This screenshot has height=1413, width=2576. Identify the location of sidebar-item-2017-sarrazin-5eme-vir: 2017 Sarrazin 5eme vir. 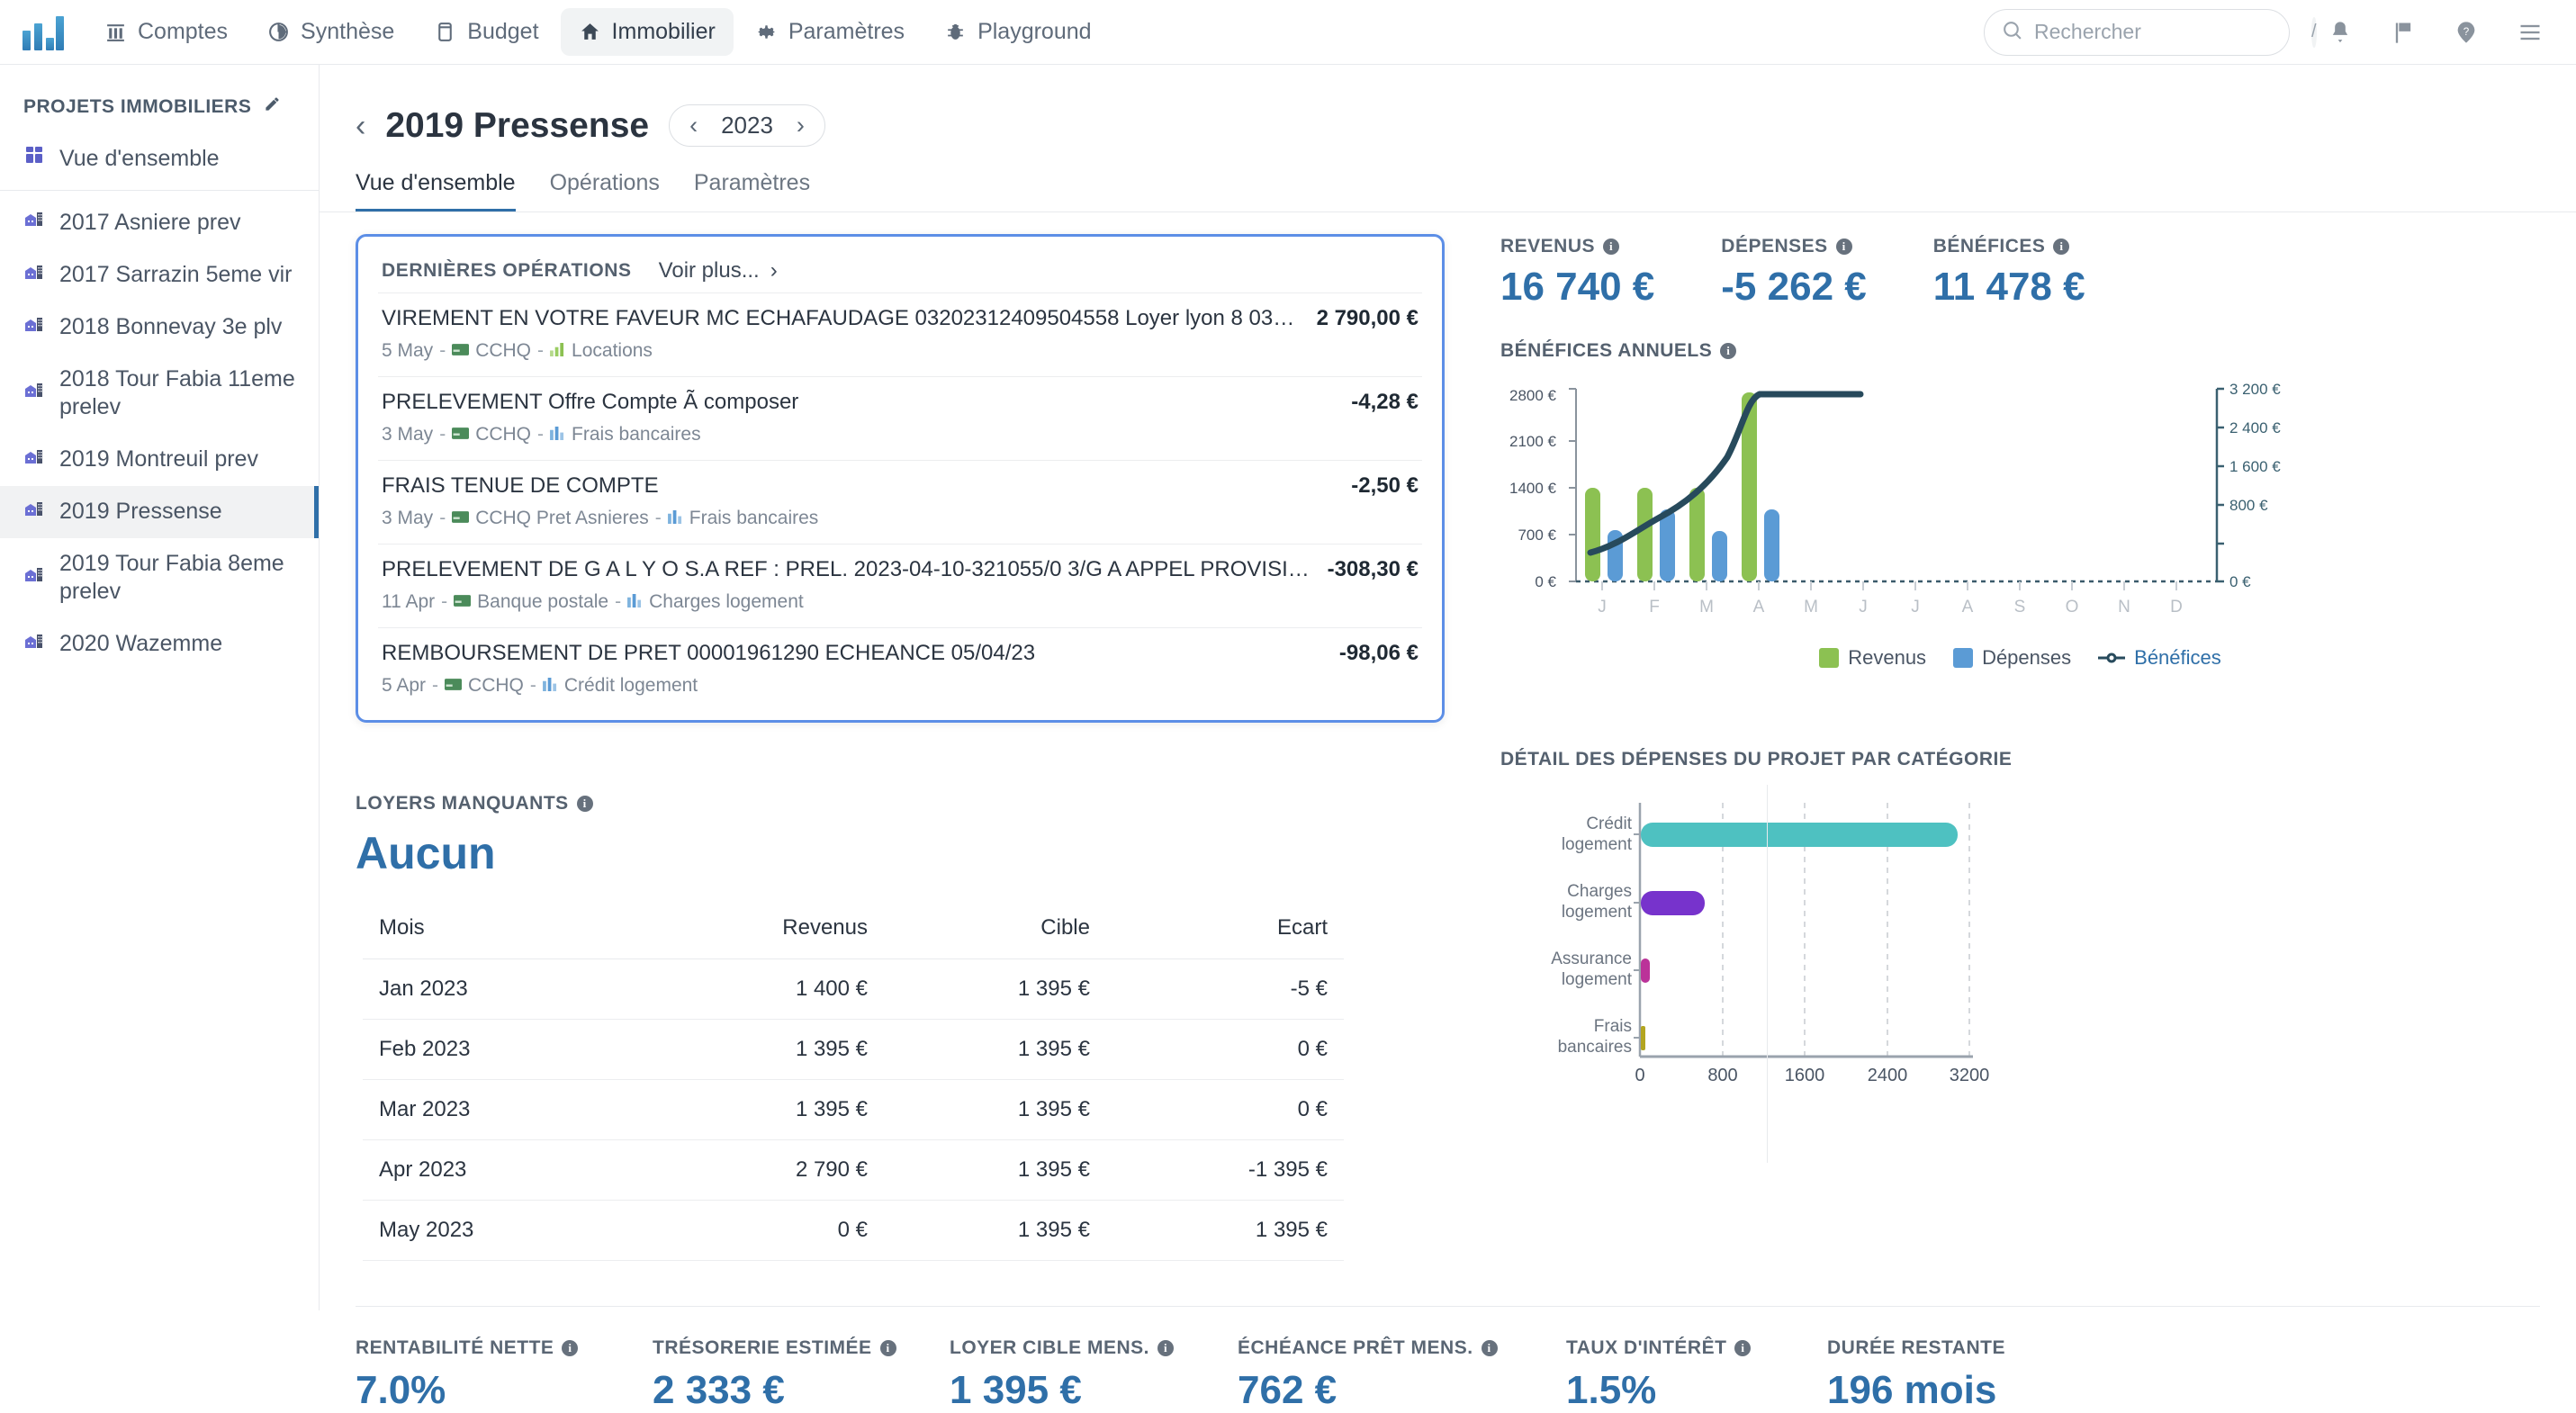
(159, 276).